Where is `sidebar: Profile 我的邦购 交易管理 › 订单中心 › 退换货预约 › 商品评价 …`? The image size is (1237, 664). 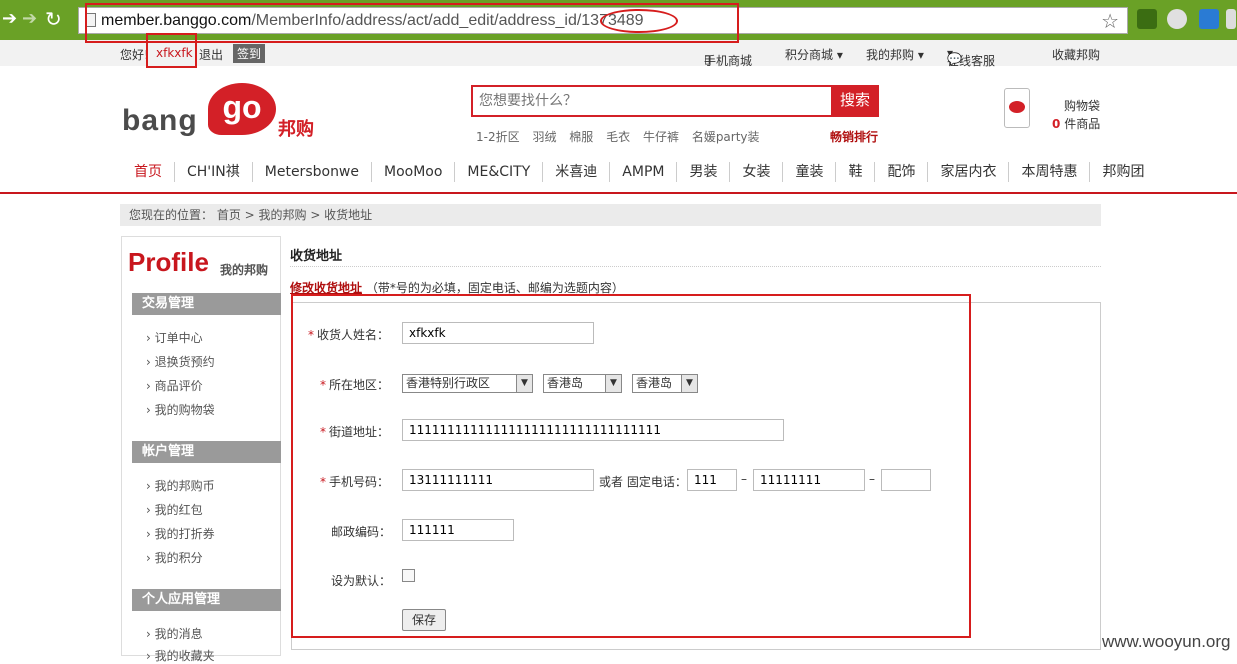
sidebar: Profile 我的邦购 交易管理 › 订单中心 › 退换货预约 › 商品评价 … is located at coordinates (201, 449).